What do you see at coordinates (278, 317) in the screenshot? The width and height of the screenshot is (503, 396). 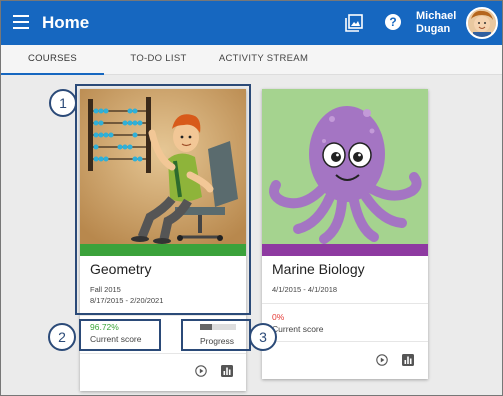 I see `current-score-value-marine-biology: 0%` at bounding box center [278, 317].